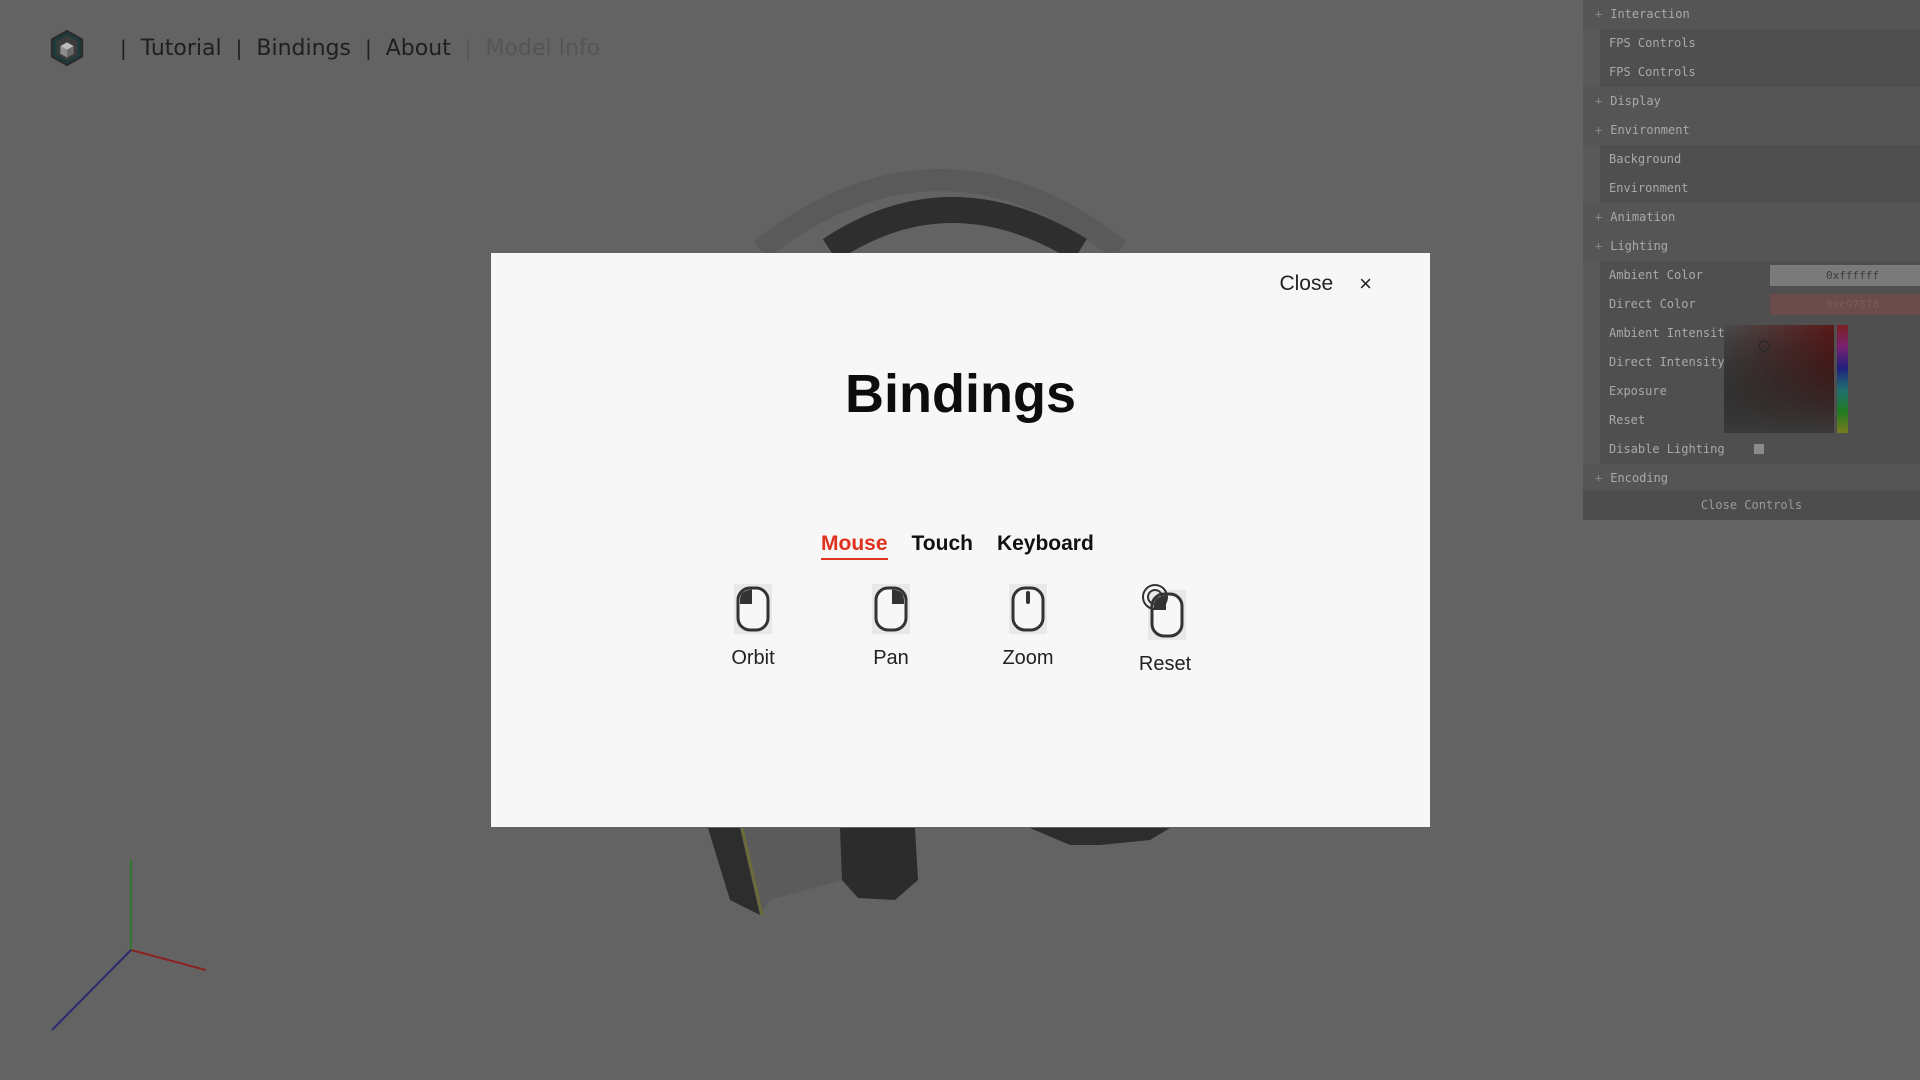 The height and width of the screenshot is (1080, 1920). I want to click on nav-item-about: | About, so click(401, 48).